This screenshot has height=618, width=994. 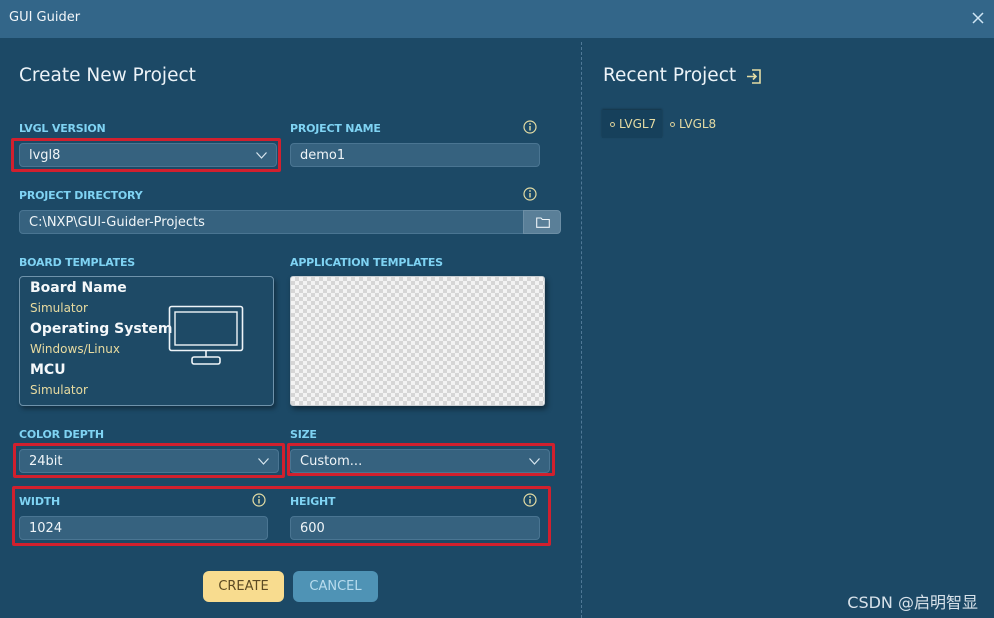 What do you see at coordinates (312, 528) in the screenshot?
I see `height-value: 600` at bounding box center [312, 528].